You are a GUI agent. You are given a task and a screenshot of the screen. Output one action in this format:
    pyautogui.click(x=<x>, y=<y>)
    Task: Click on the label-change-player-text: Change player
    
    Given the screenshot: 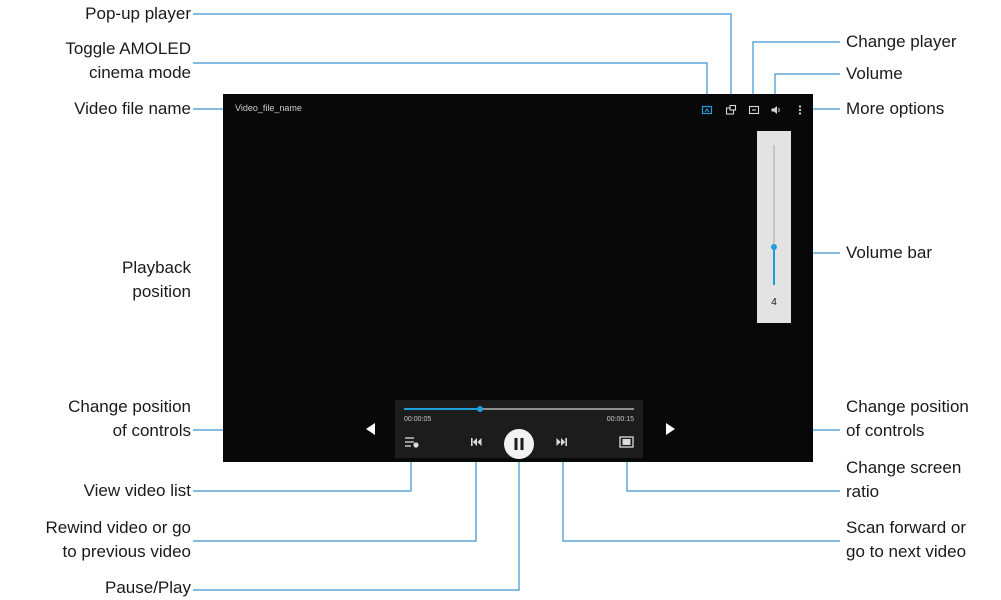 What is the action you would take?
    pyautogui.click(x=901, y=41)
    